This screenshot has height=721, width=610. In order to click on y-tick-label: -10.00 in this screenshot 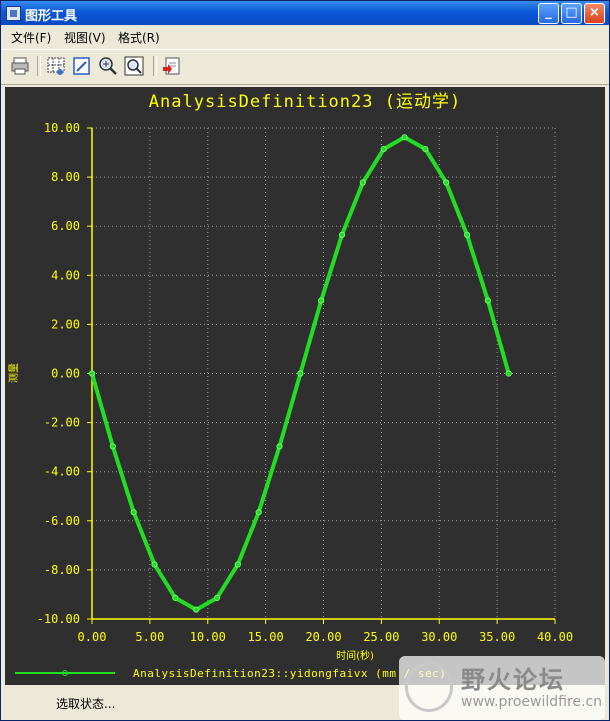, I will do `click(58, 619)`.